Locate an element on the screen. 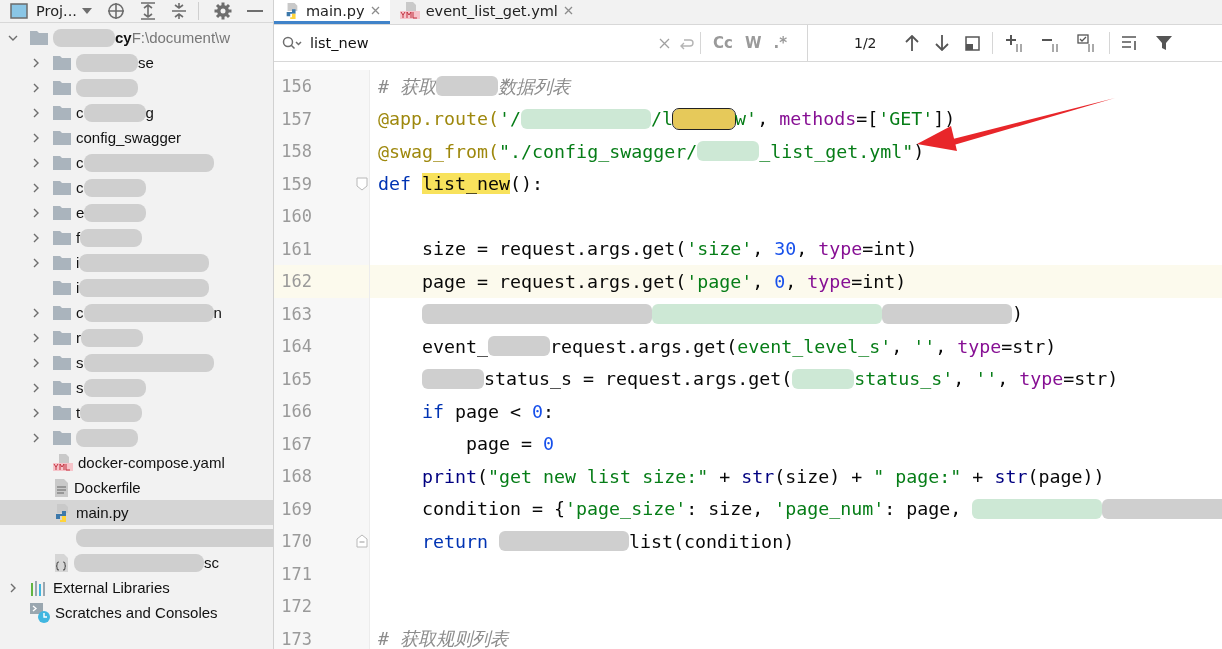 This screenshot has width=1222, height=649. code-line: return list(condition) is located at coordinates (608, 541).